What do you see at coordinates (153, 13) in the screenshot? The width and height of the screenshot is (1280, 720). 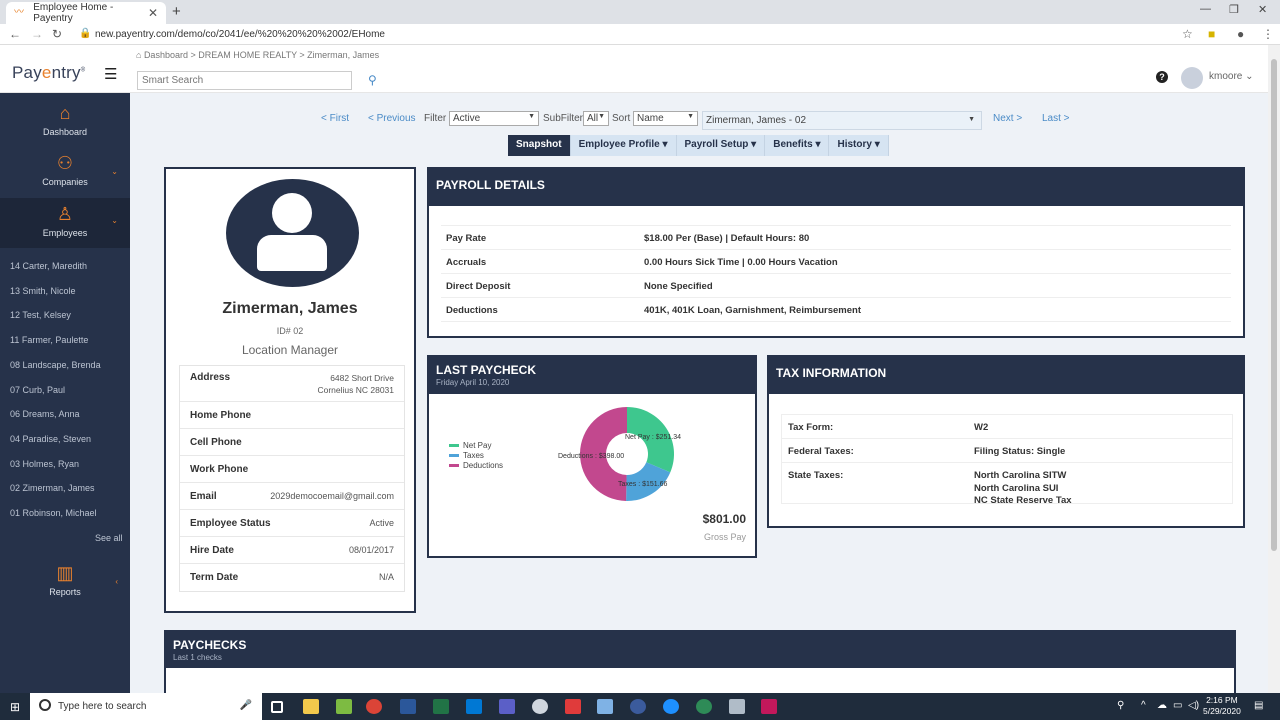 I see `close-tab-icon: ✕` at bounding box center [153, 13].